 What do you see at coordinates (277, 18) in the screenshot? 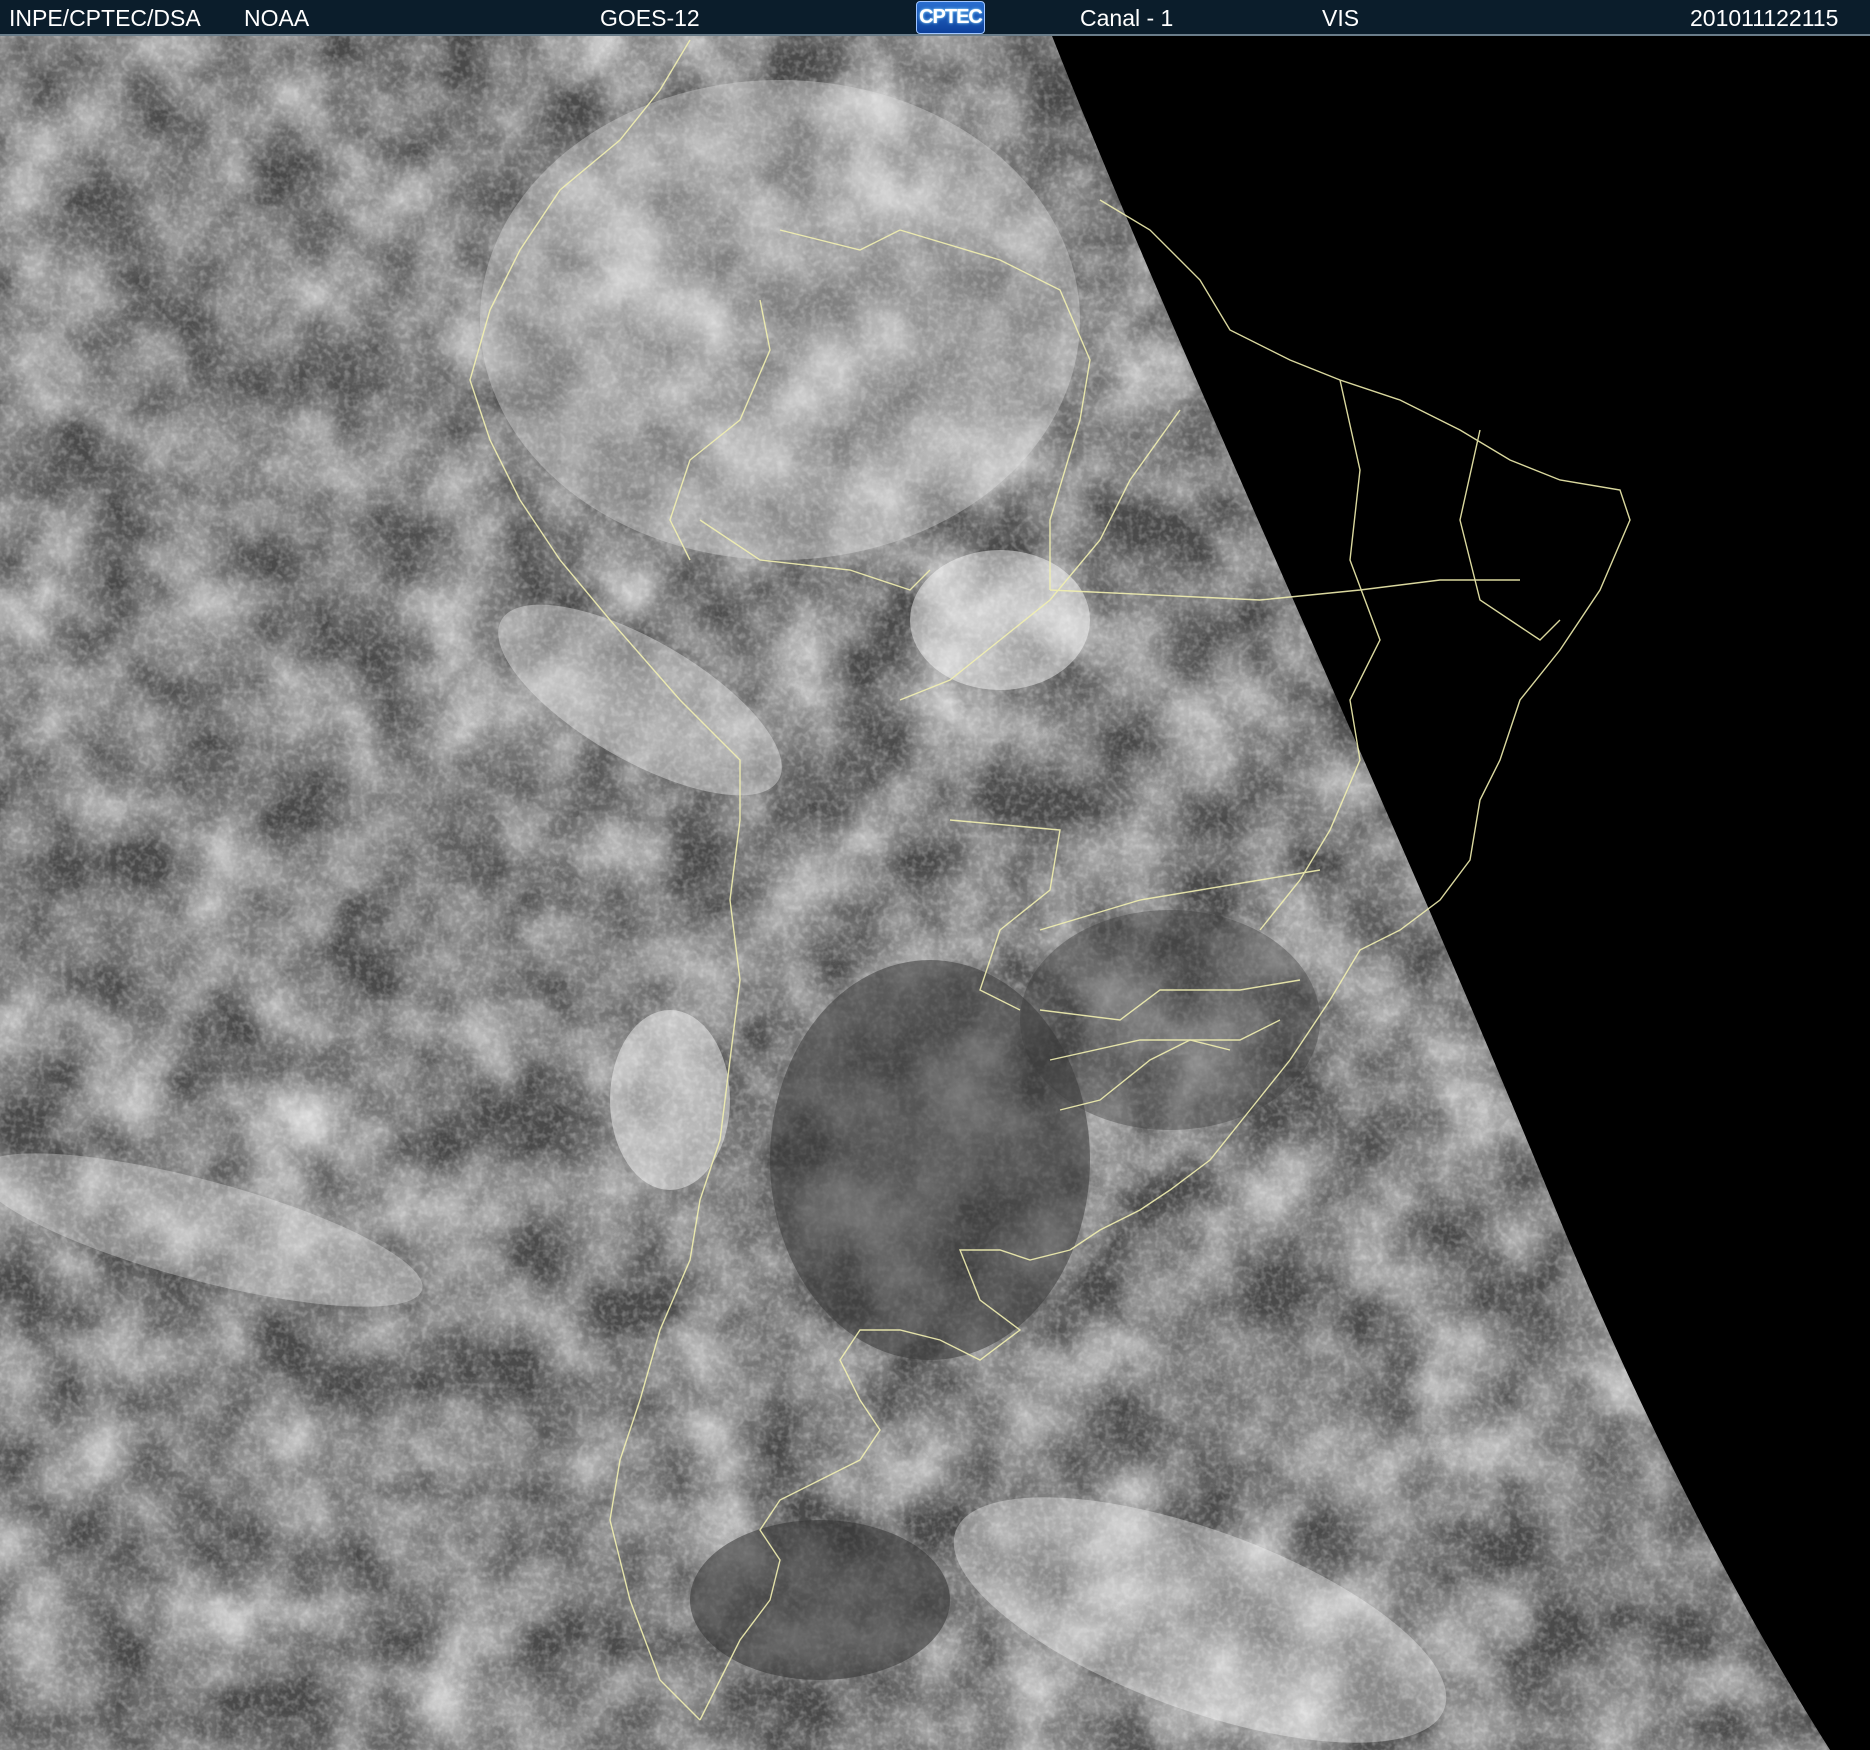
I see `agency-label: NOAA` at bounding box center [277, 18].